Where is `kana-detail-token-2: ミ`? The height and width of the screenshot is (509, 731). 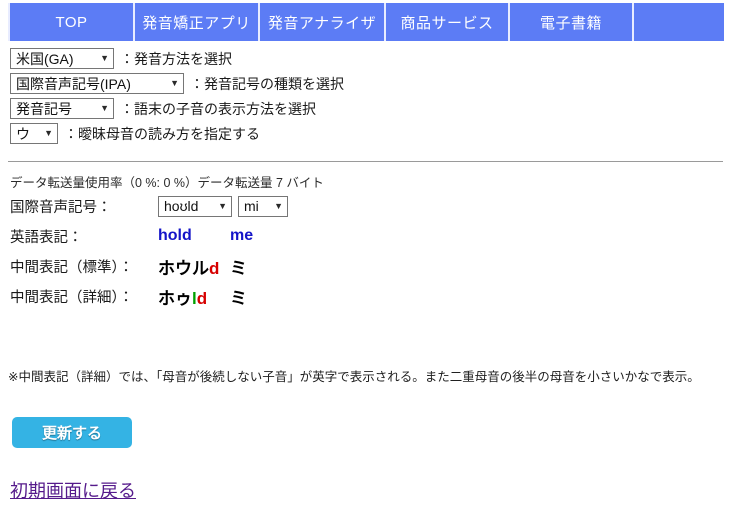
kana-detail-token-2: ミ is located at coordinates (238, 296).